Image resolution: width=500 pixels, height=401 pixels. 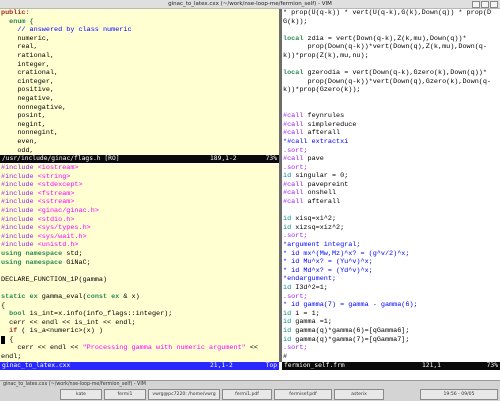 What do you see at coordinates (140, 133) in the screenshot?
I see `code-line: nonnegint,` at bounding box center [140, 133].